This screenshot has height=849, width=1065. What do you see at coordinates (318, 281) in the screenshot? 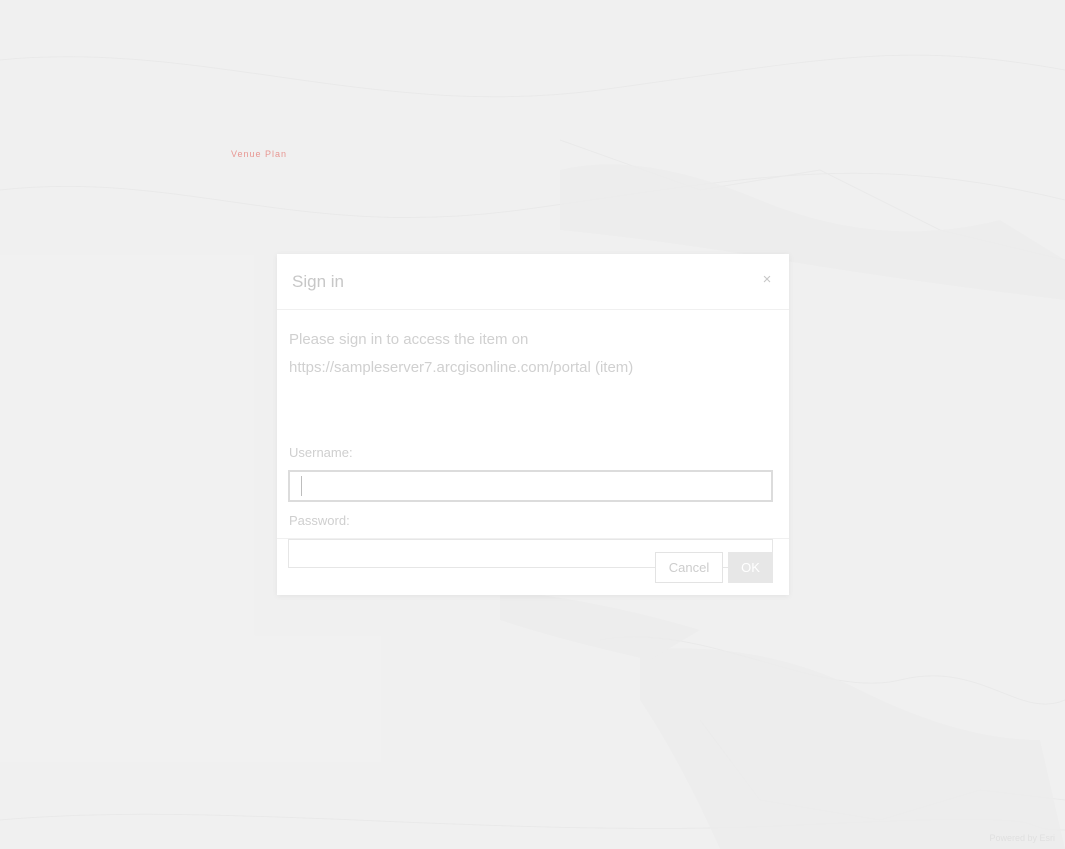
I see `dialog-title: Sign in` at bounding box center [318, 281].